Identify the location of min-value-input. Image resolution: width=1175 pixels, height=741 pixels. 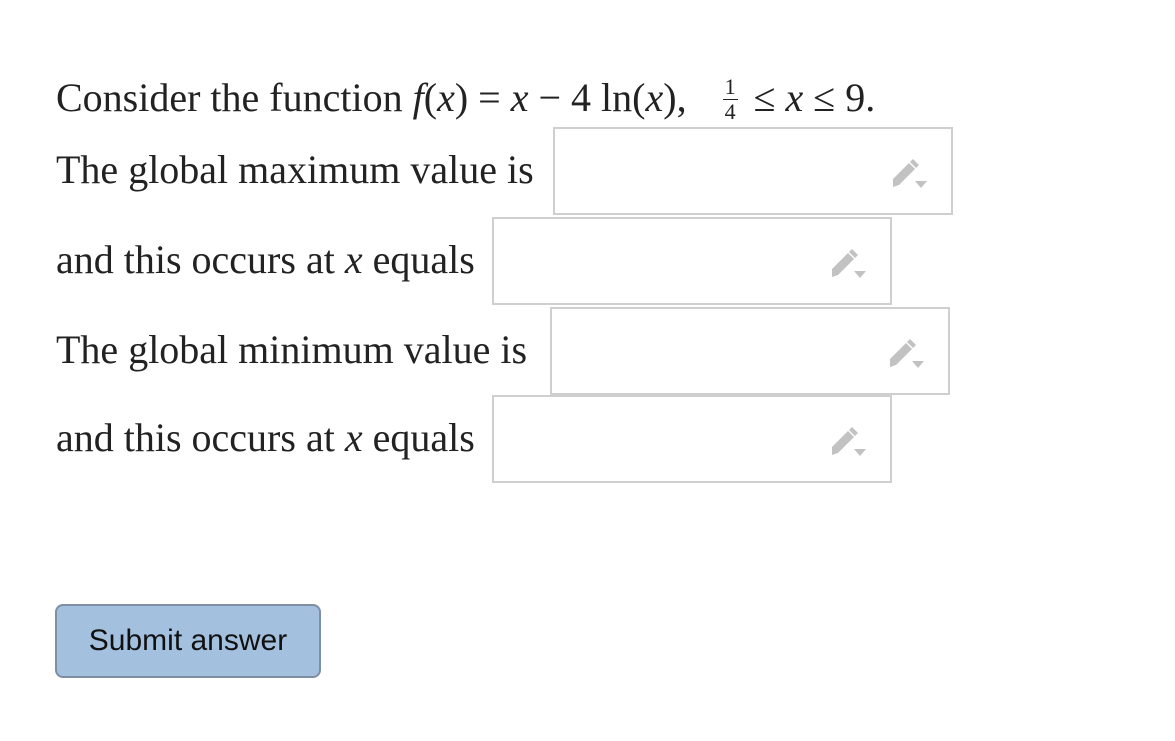
(750, 351).